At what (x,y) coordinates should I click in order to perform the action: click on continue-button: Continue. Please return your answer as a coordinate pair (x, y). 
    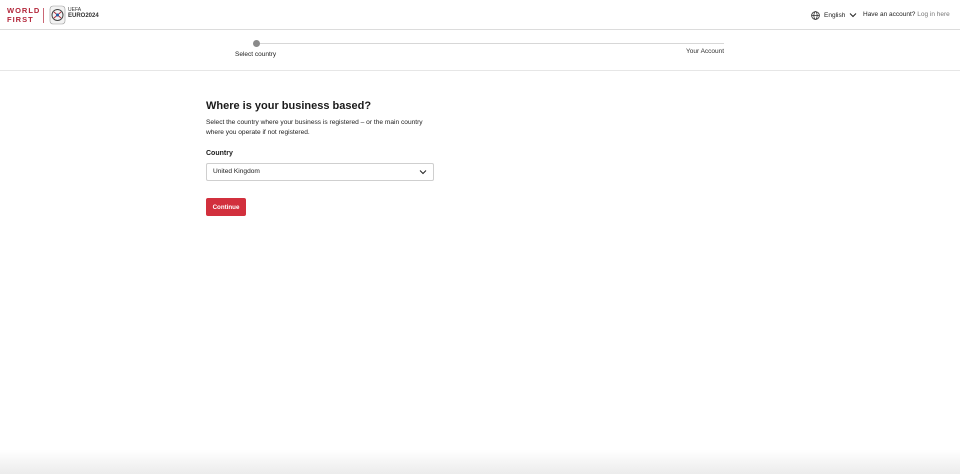
    Looking at the image, I should click on (226, 207).